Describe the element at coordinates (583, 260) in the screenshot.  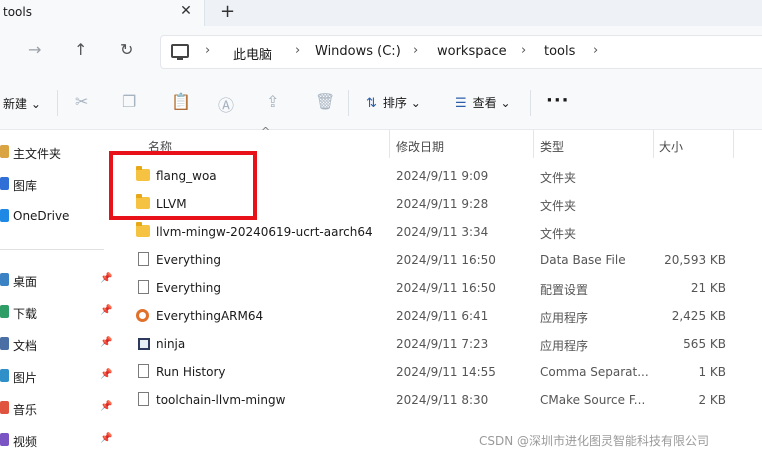
I see `file-type: Data Base File` at that location.